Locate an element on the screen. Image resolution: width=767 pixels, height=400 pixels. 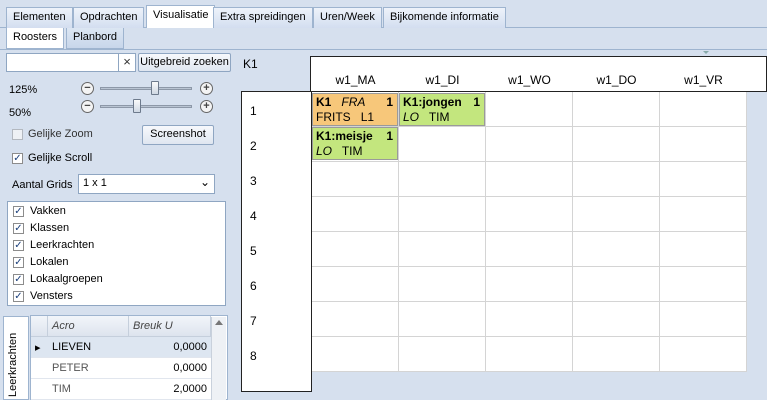
zoom-1-label: 125% is located at coordinates (23, 90).